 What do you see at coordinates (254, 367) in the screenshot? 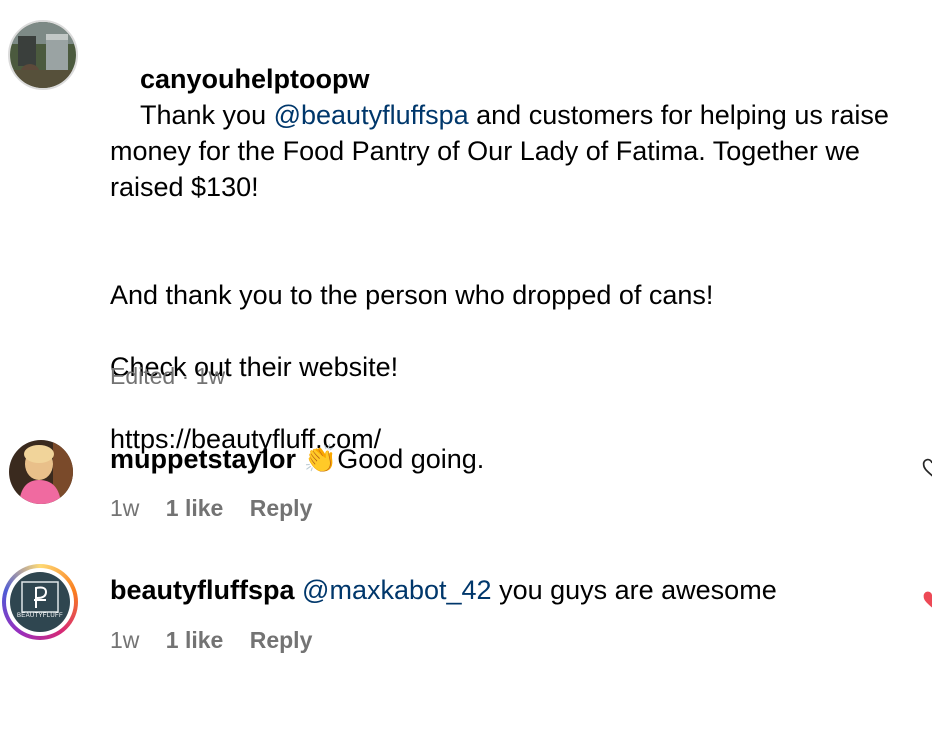
I see `comment-1-paragraph-3: Check out their website!` at bounding box center [254, 367].